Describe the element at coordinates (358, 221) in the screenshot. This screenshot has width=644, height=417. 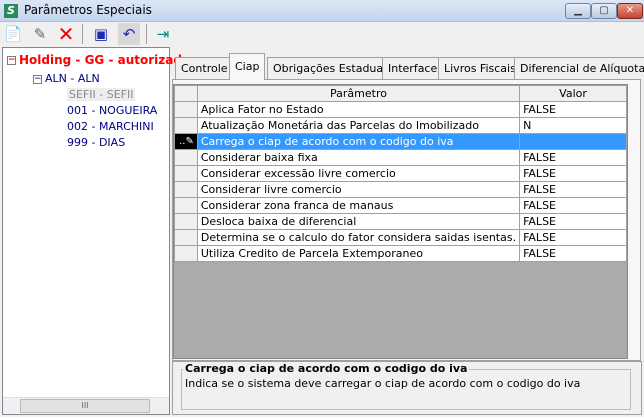
I see `parameter-cell: Desloca baixa de diferencial` at that location.